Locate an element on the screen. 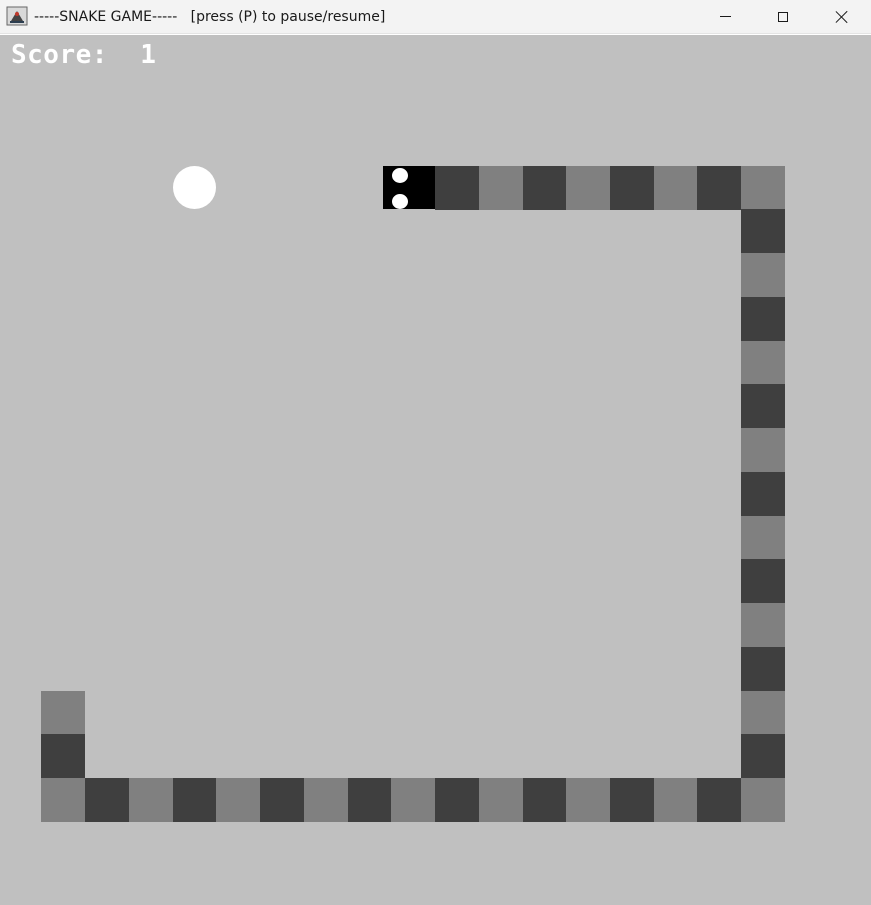 Image resolution: width=871 pixels, height=905 pixels. close-button is located at coordinates (842, 16).